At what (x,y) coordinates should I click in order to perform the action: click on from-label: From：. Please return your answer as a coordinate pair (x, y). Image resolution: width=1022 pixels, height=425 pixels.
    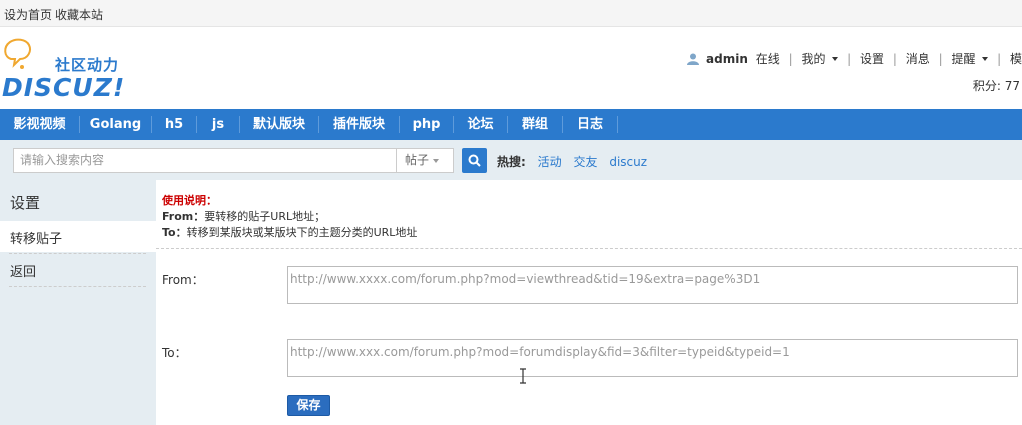
    Looking at the image, I should click on (183, 280).